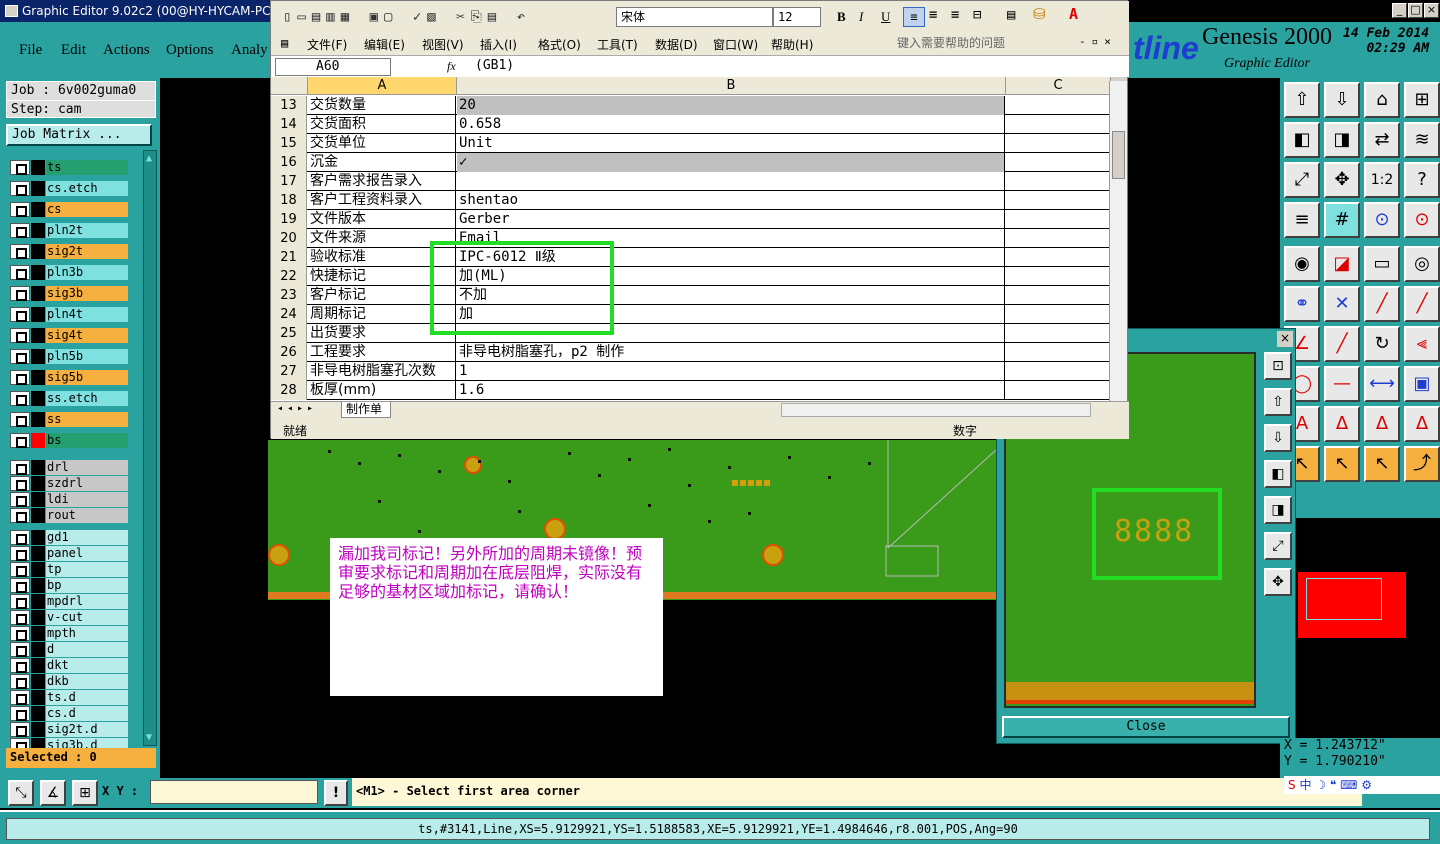 The height and width of the screenshot is (844, 1440). What do you see at coordinates (69, 681) in the screenshot?
I see `layer-row-dkb: dkb` at bounding box center [69, 681].